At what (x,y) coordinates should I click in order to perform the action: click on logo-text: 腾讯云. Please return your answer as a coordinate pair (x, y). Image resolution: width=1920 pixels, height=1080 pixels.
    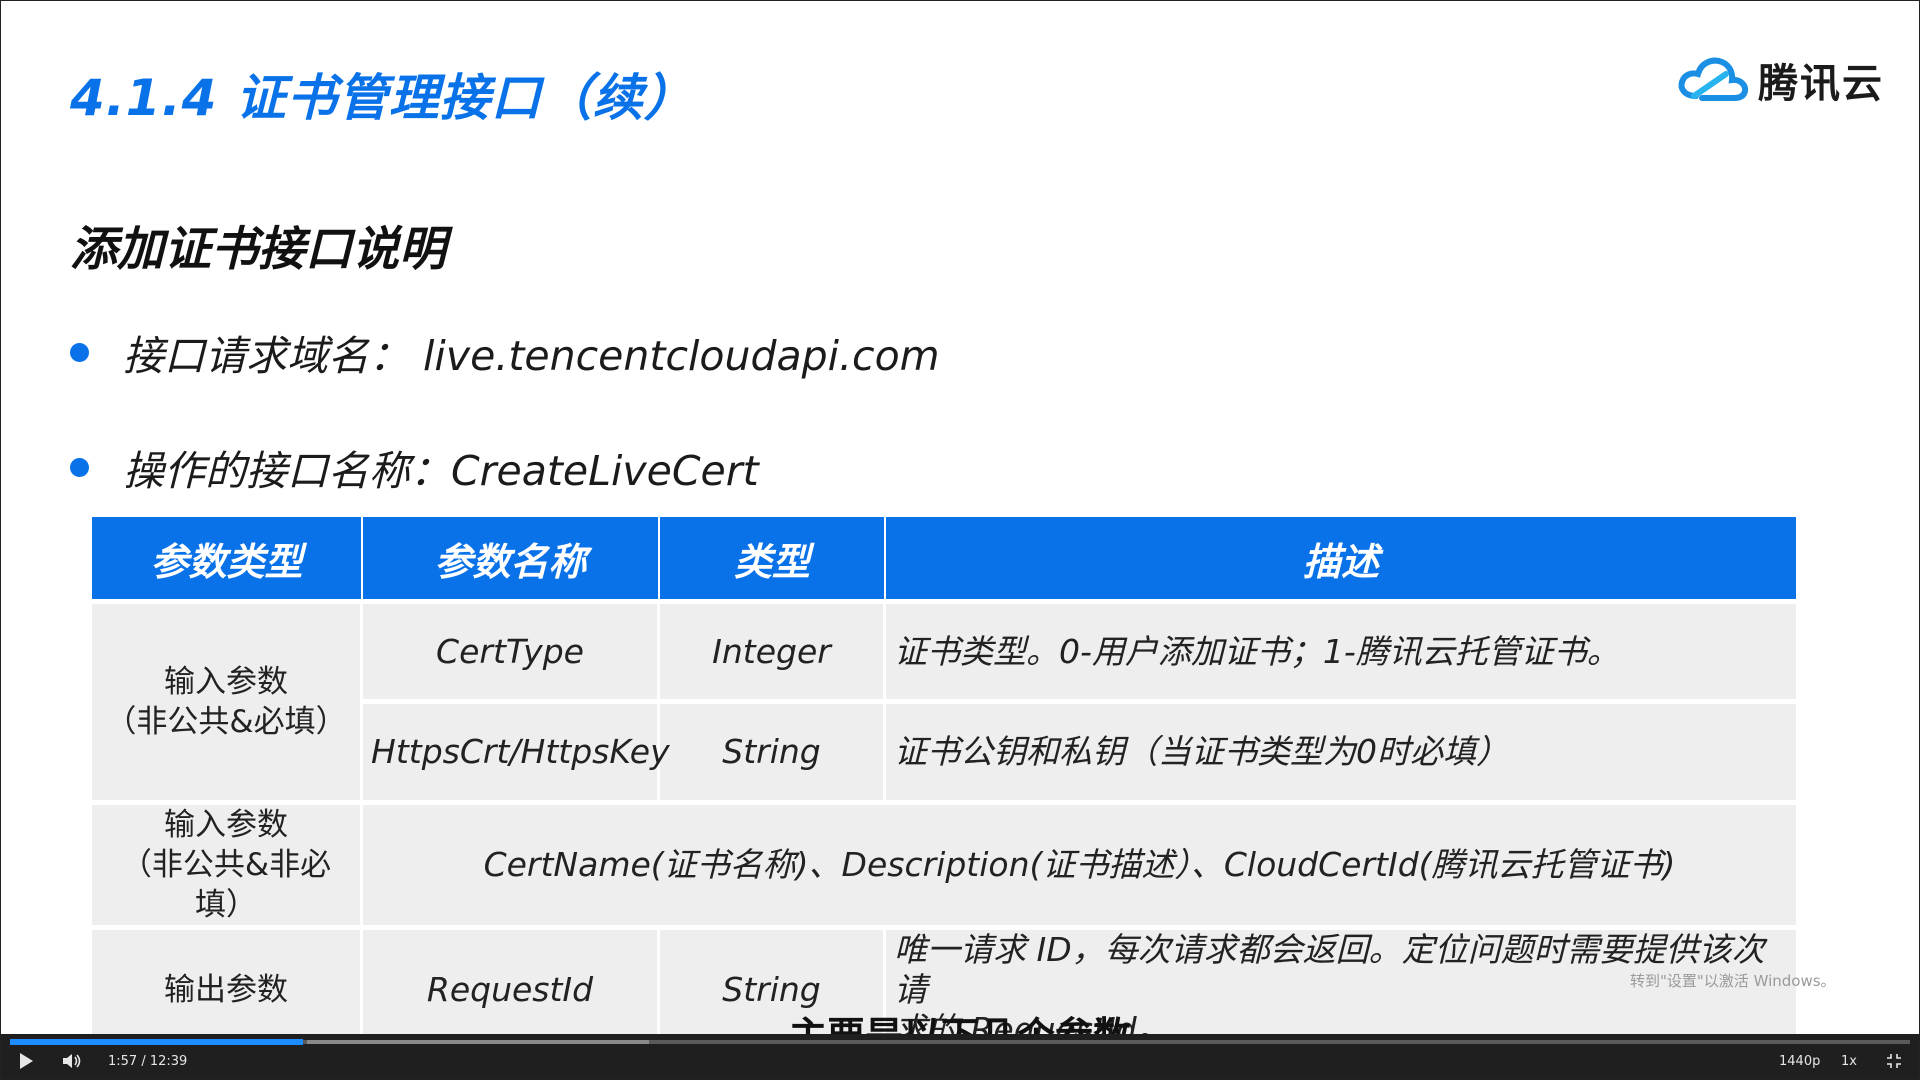
    Looking at the image, I should click on (1821, 84).